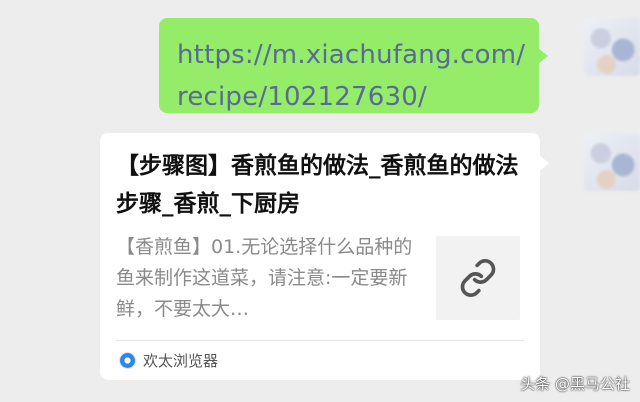  What do you see at coordinates (127, 360) in the screenshot?
I see `browser-icon` at bounding box center [127, 360].